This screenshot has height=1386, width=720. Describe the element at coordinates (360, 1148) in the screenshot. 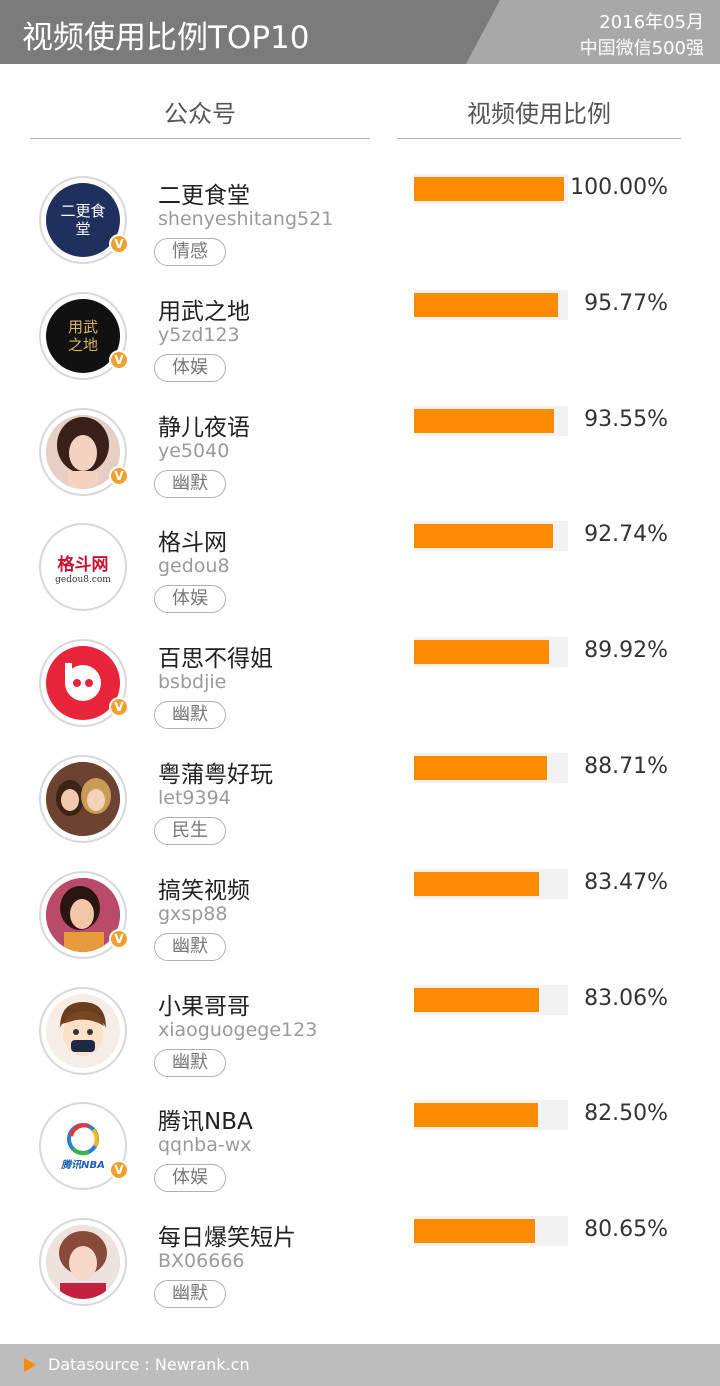

I see `list-item: 腾讯NBA V 腾讯NBA qqnba-wx 体娱 82.50%` at that location.